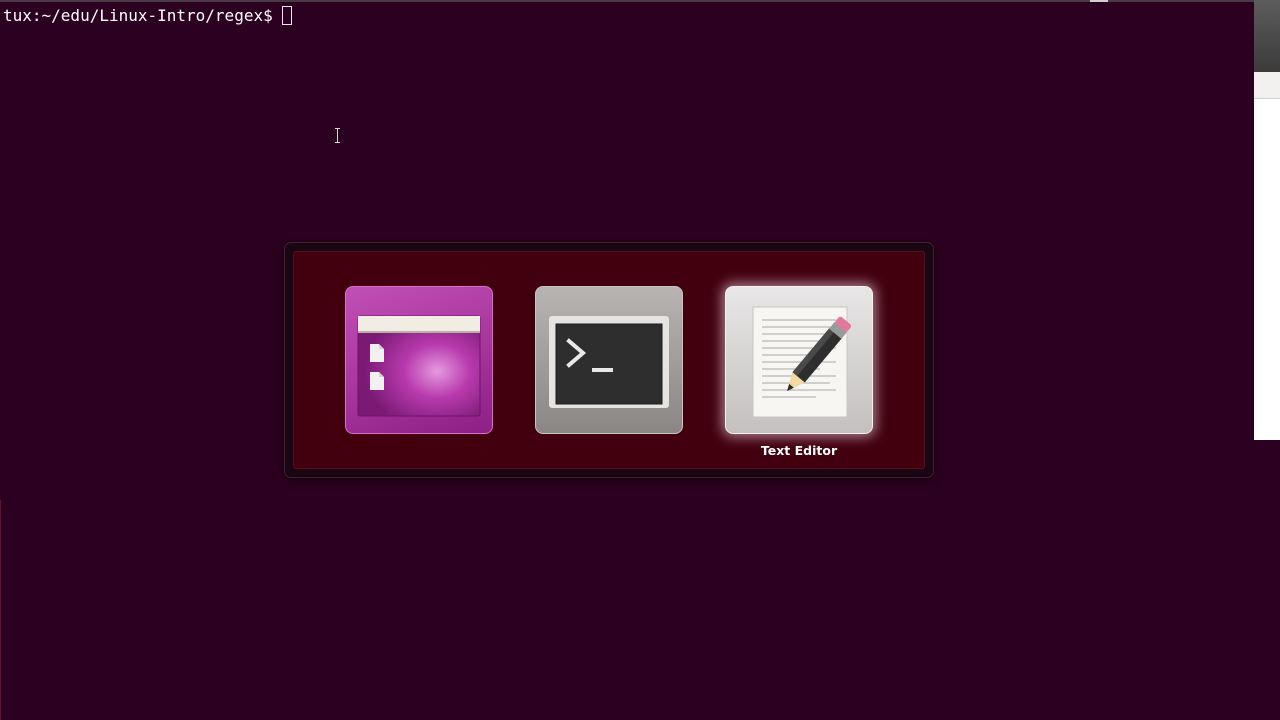  I want to click on terminal-prompt-line: tux:~/edu/Linux-Intro/regex$, so click(147, 15).